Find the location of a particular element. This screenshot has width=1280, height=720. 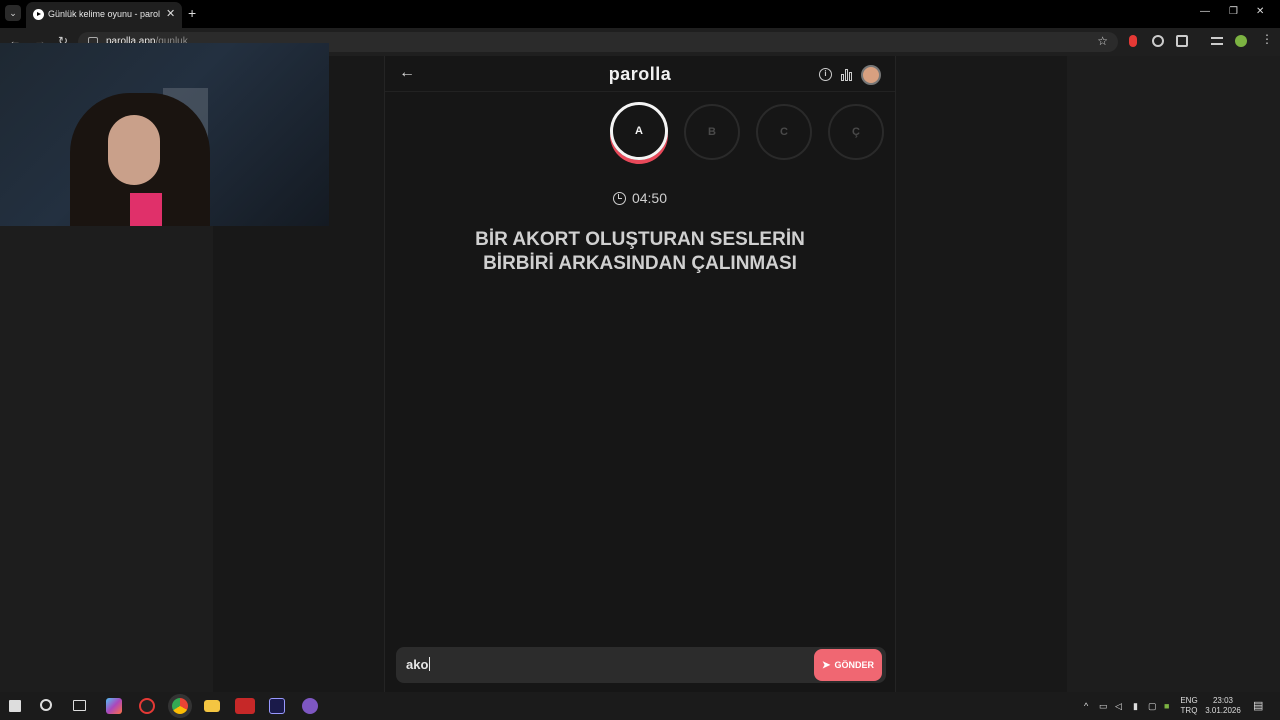

tab-close-icon: ✕ is located at coordinates (170, 13).